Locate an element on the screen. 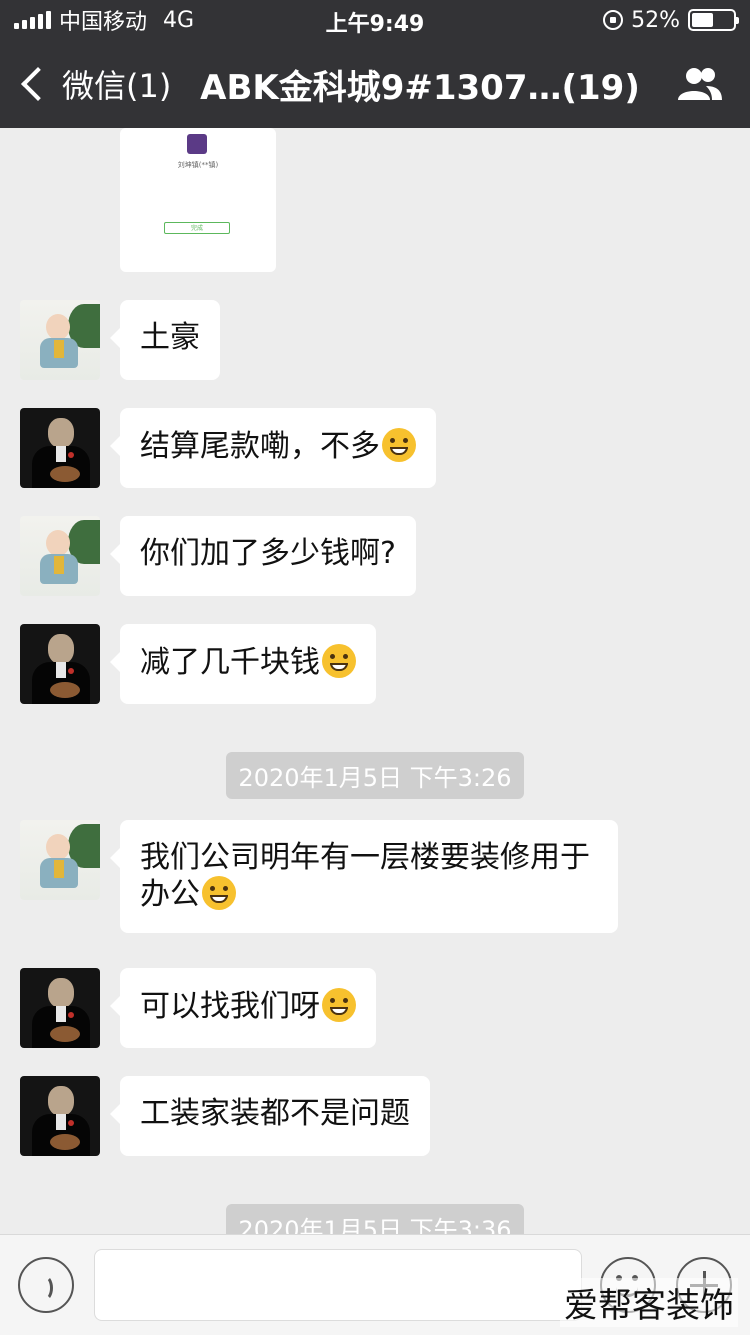 This screenshot has height=1335, width=750. message-bubble: 土豪 is located at coordinates (165, 340).